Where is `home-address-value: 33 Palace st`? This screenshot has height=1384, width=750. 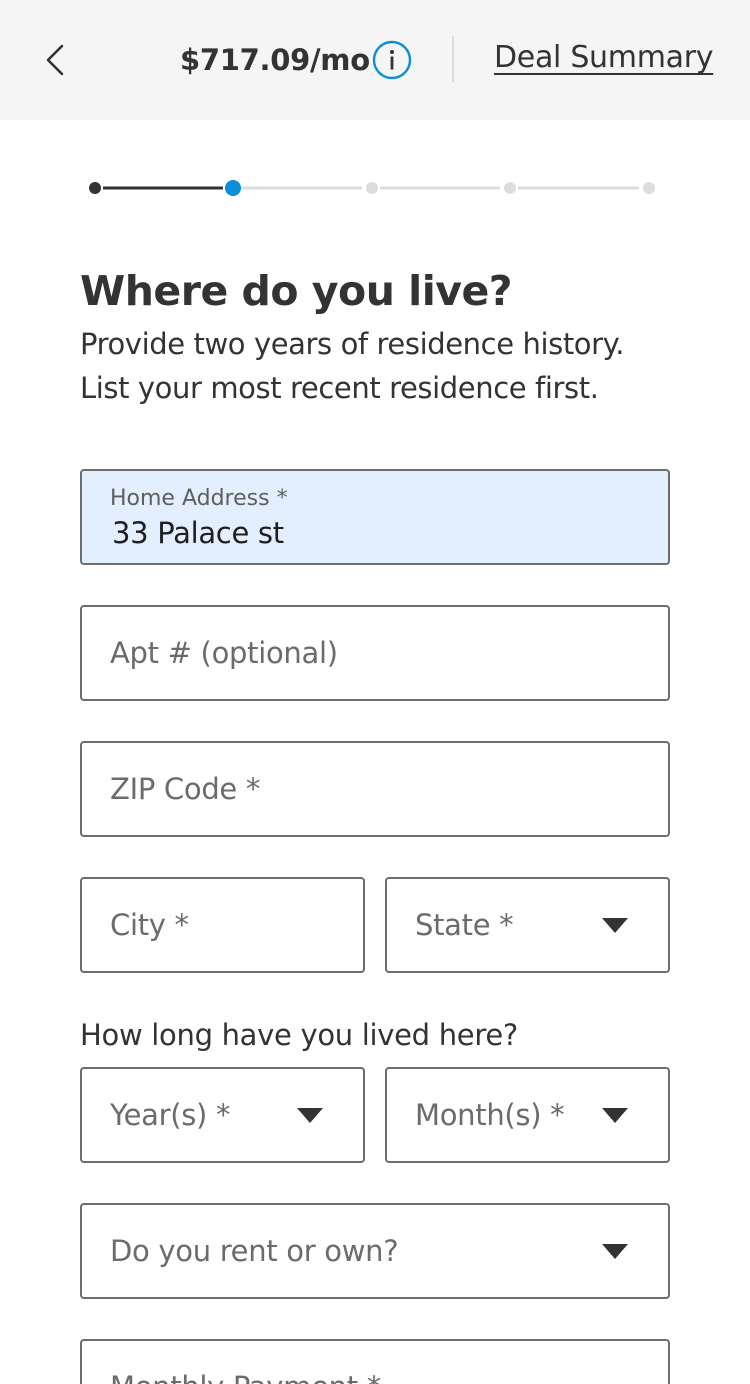 home-address-value: 33 Palace st is located at coordinates (198, 533).